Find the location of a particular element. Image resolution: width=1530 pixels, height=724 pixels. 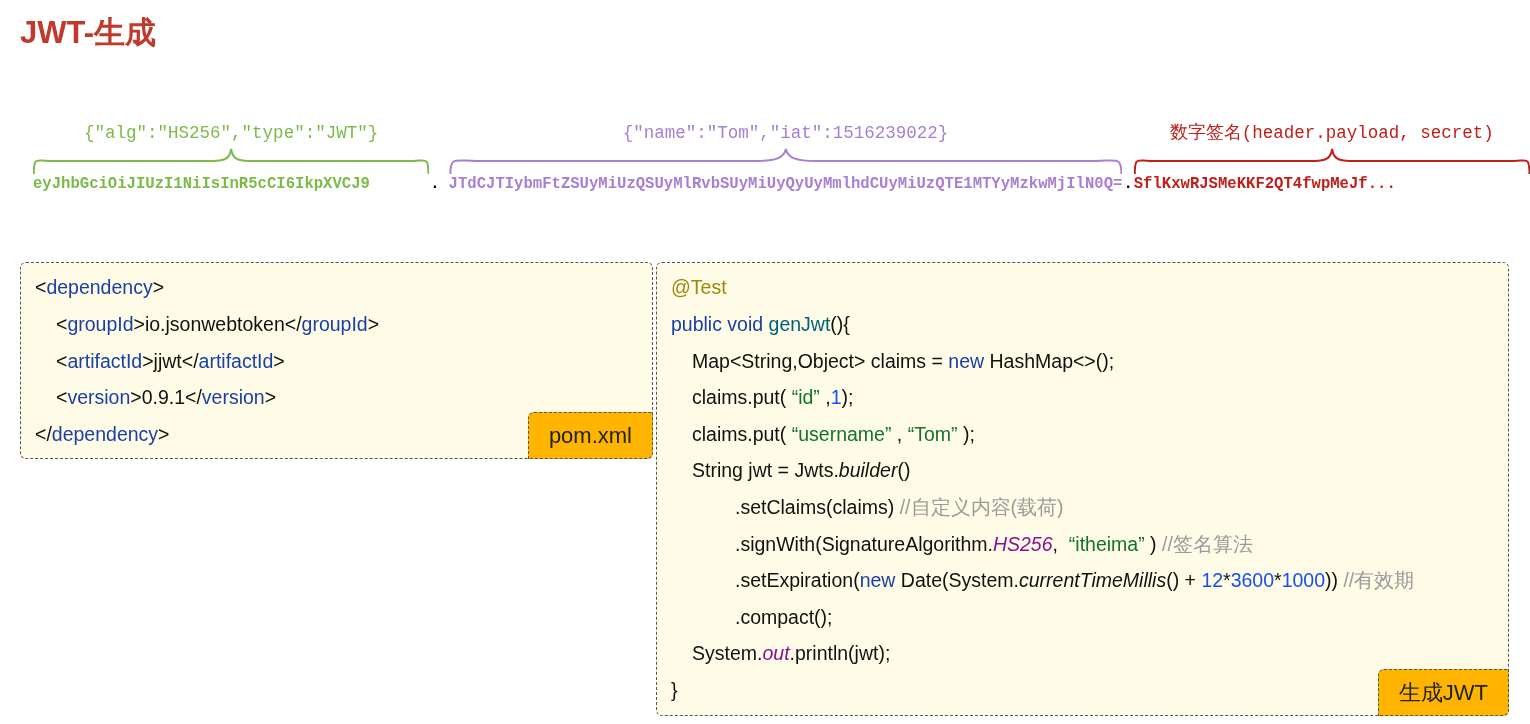

code-line: } is located at coordinates (674, 690).